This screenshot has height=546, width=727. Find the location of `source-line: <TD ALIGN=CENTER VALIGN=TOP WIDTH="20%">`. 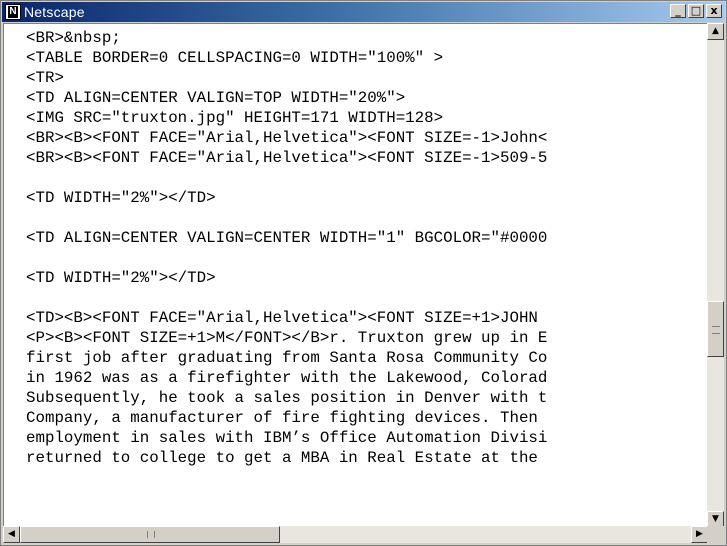

source-line: <TD ALIGN=CENTER VALIGN=TOP WIDTH="20%"> is located at coordinates (216, 98).